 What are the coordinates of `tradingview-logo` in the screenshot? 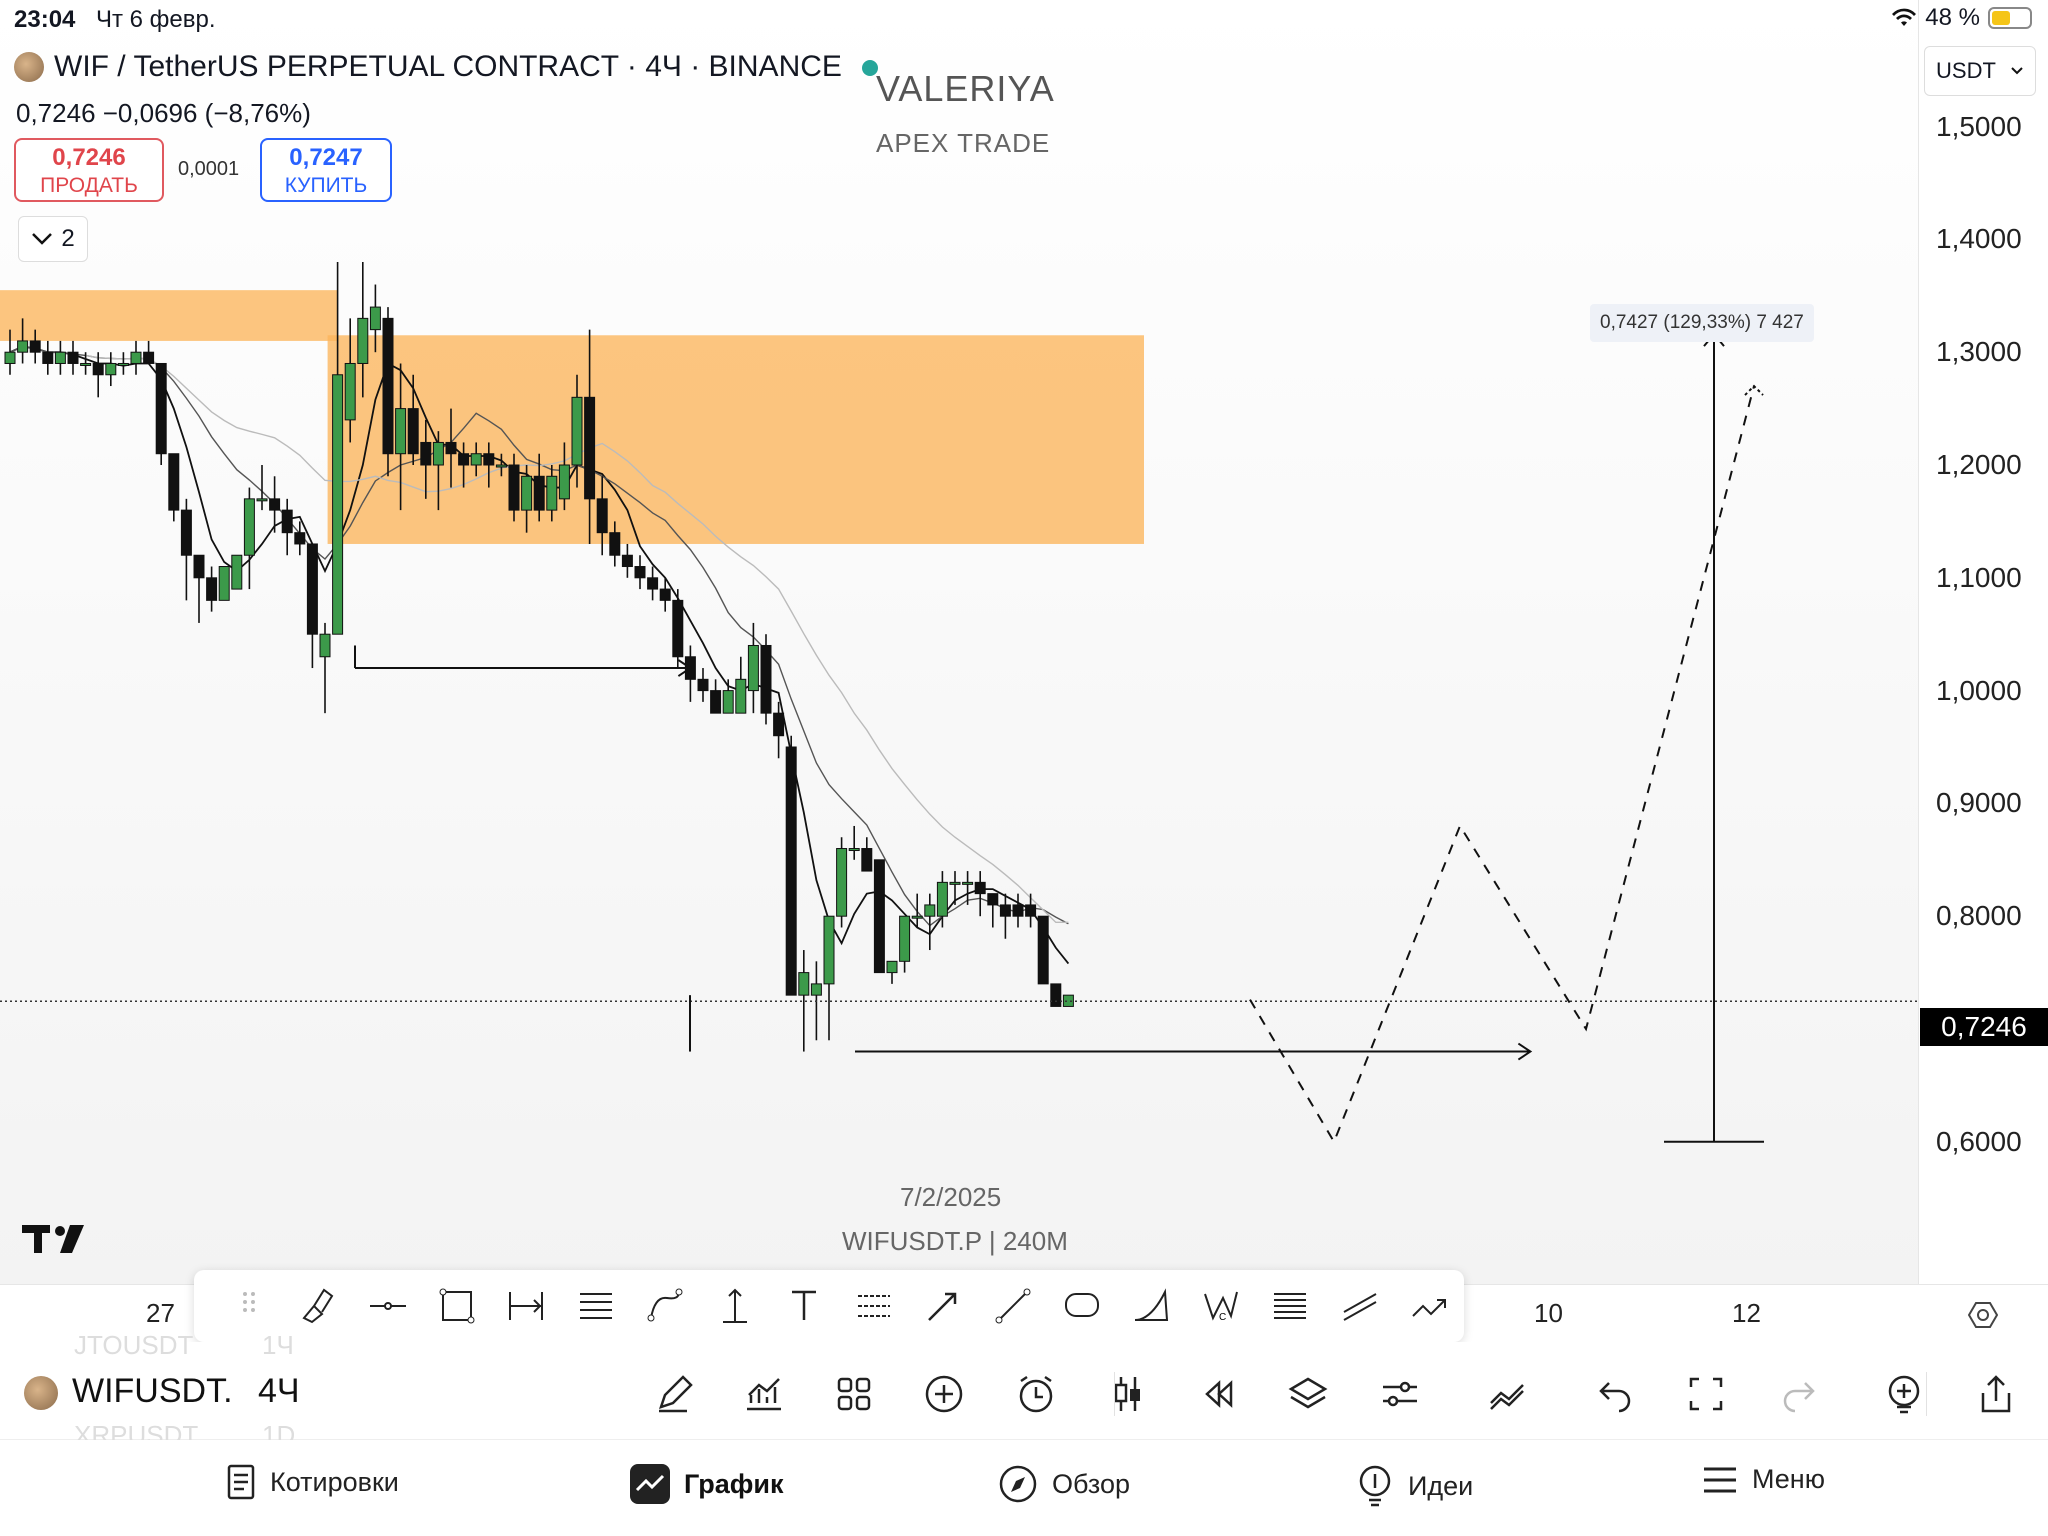 It's located at (62, 1242).